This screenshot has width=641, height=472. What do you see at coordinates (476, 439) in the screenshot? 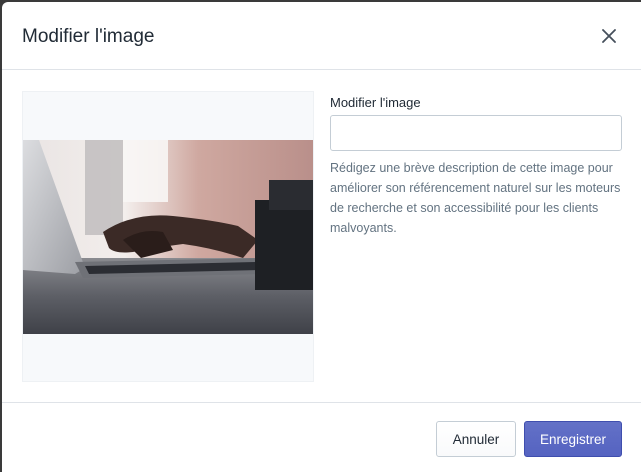
I see `cancel-button: Annuler` at bounding box center [476, 439].